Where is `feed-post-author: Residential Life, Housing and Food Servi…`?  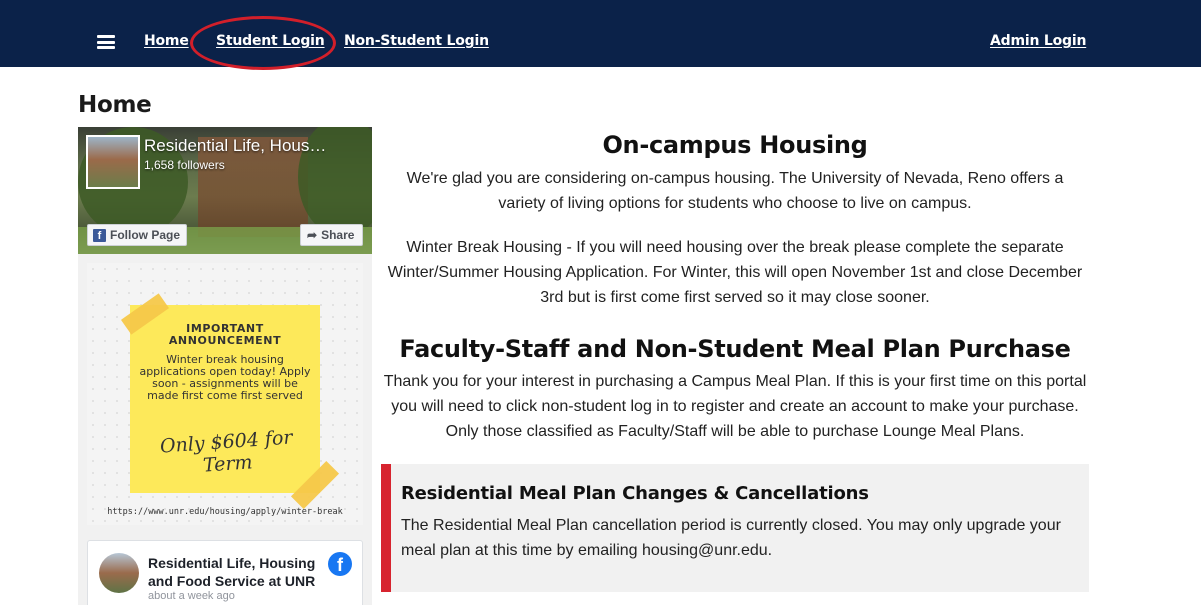 feed-post-author: Residential Life, Housing and Food Servi… is located at coordinates (238, 572).